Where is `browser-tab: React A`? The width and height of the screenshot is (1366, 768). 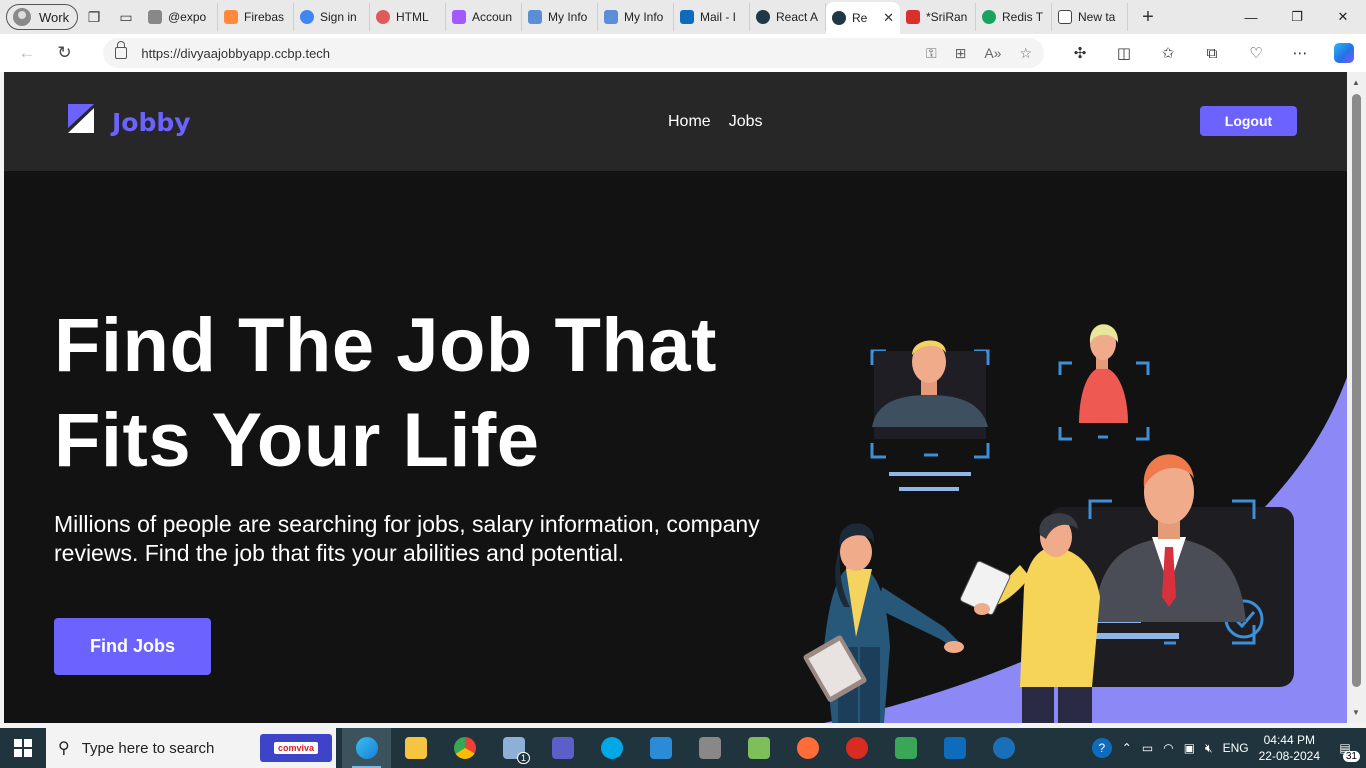
browser-tab: React A is located at coordinates (788, 17).